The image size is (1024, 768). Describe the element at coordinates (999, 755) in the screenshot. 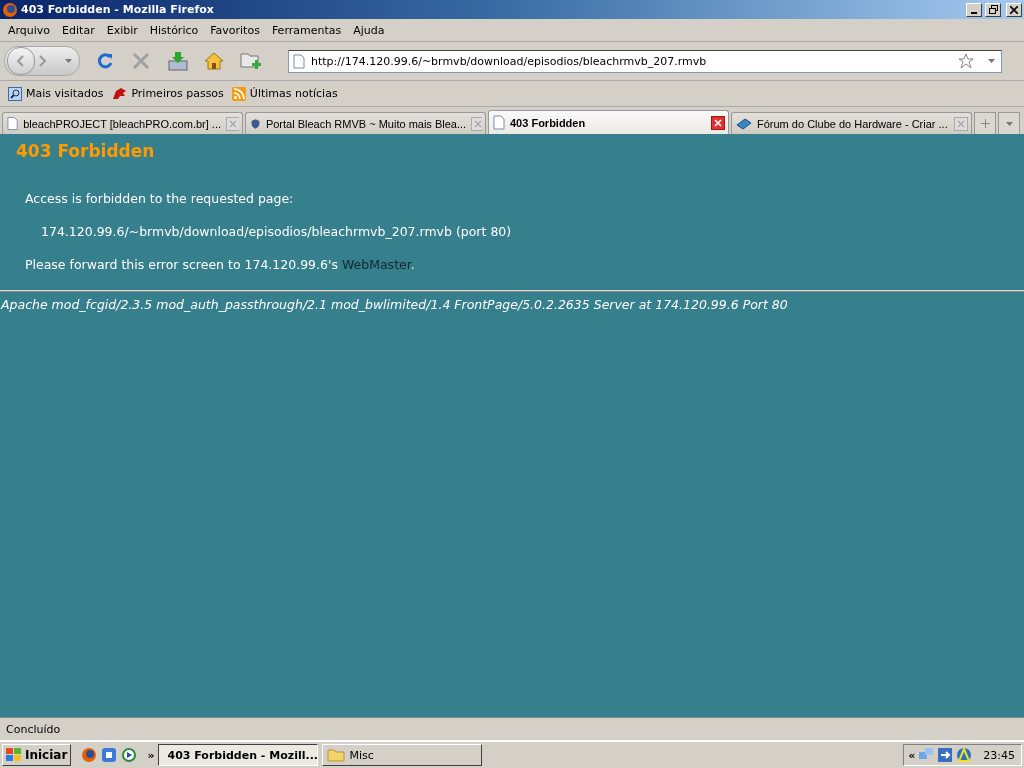

I see `clock: 23:45` at that location.